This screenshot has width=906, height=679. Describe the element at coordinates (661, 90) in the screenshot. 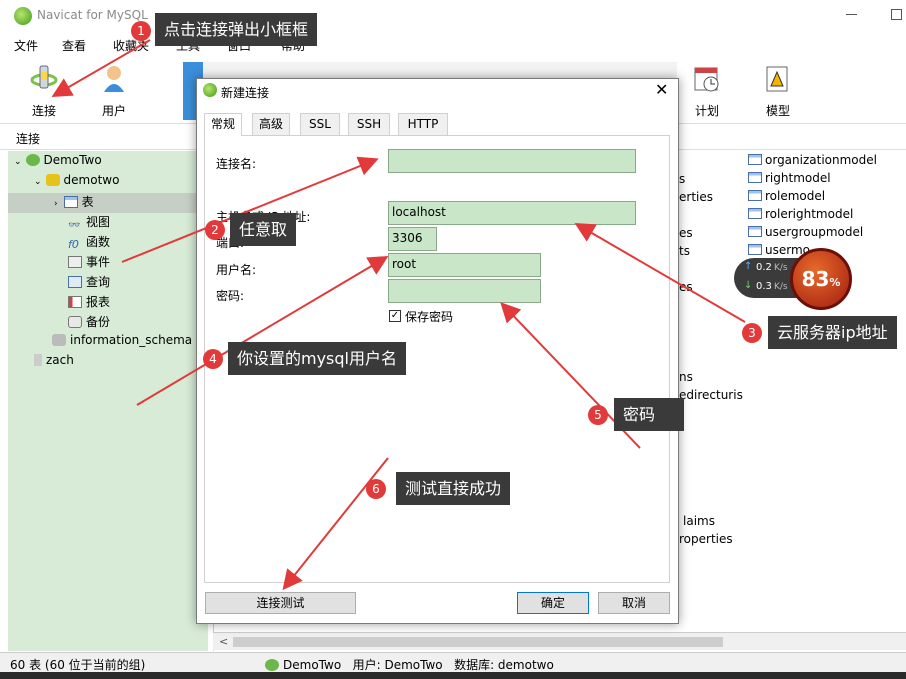

I see `close-icon: ✕` at that location.